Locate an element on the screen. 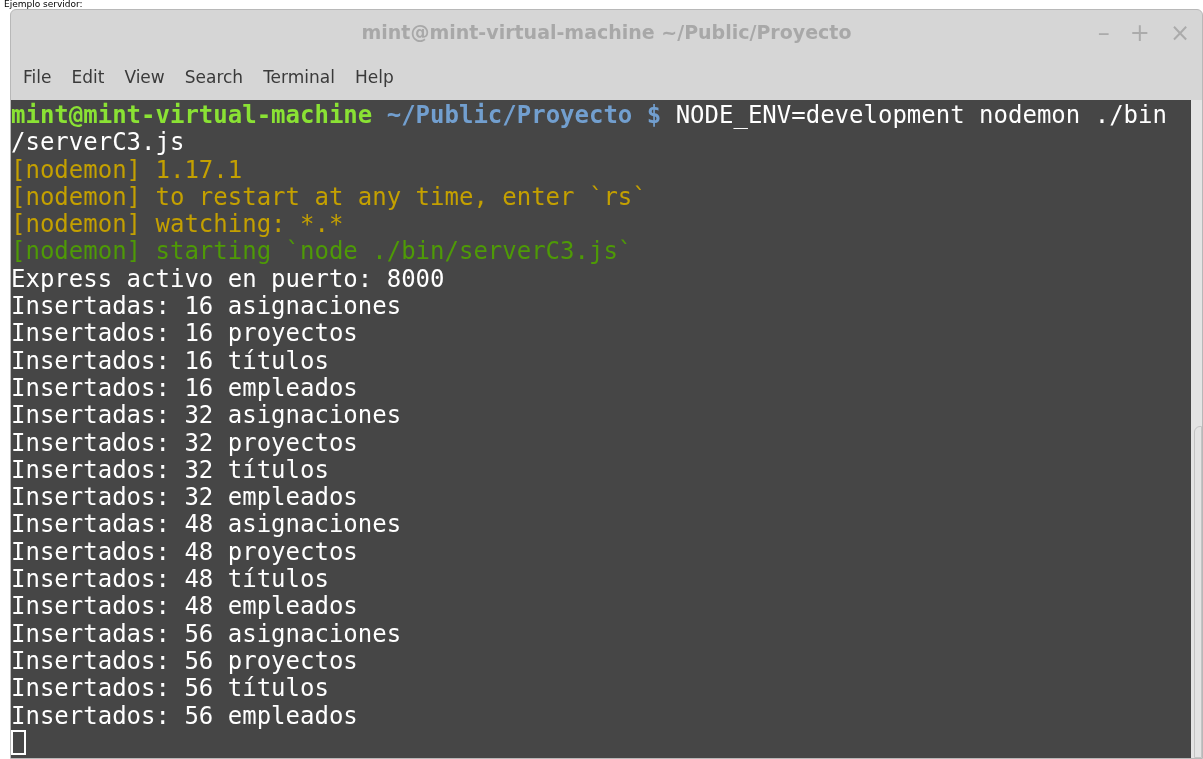 This screenshot has height=759, width=1203. terminal-line: [nodemon] 1.17.1 is located at coordinates (127, 170).